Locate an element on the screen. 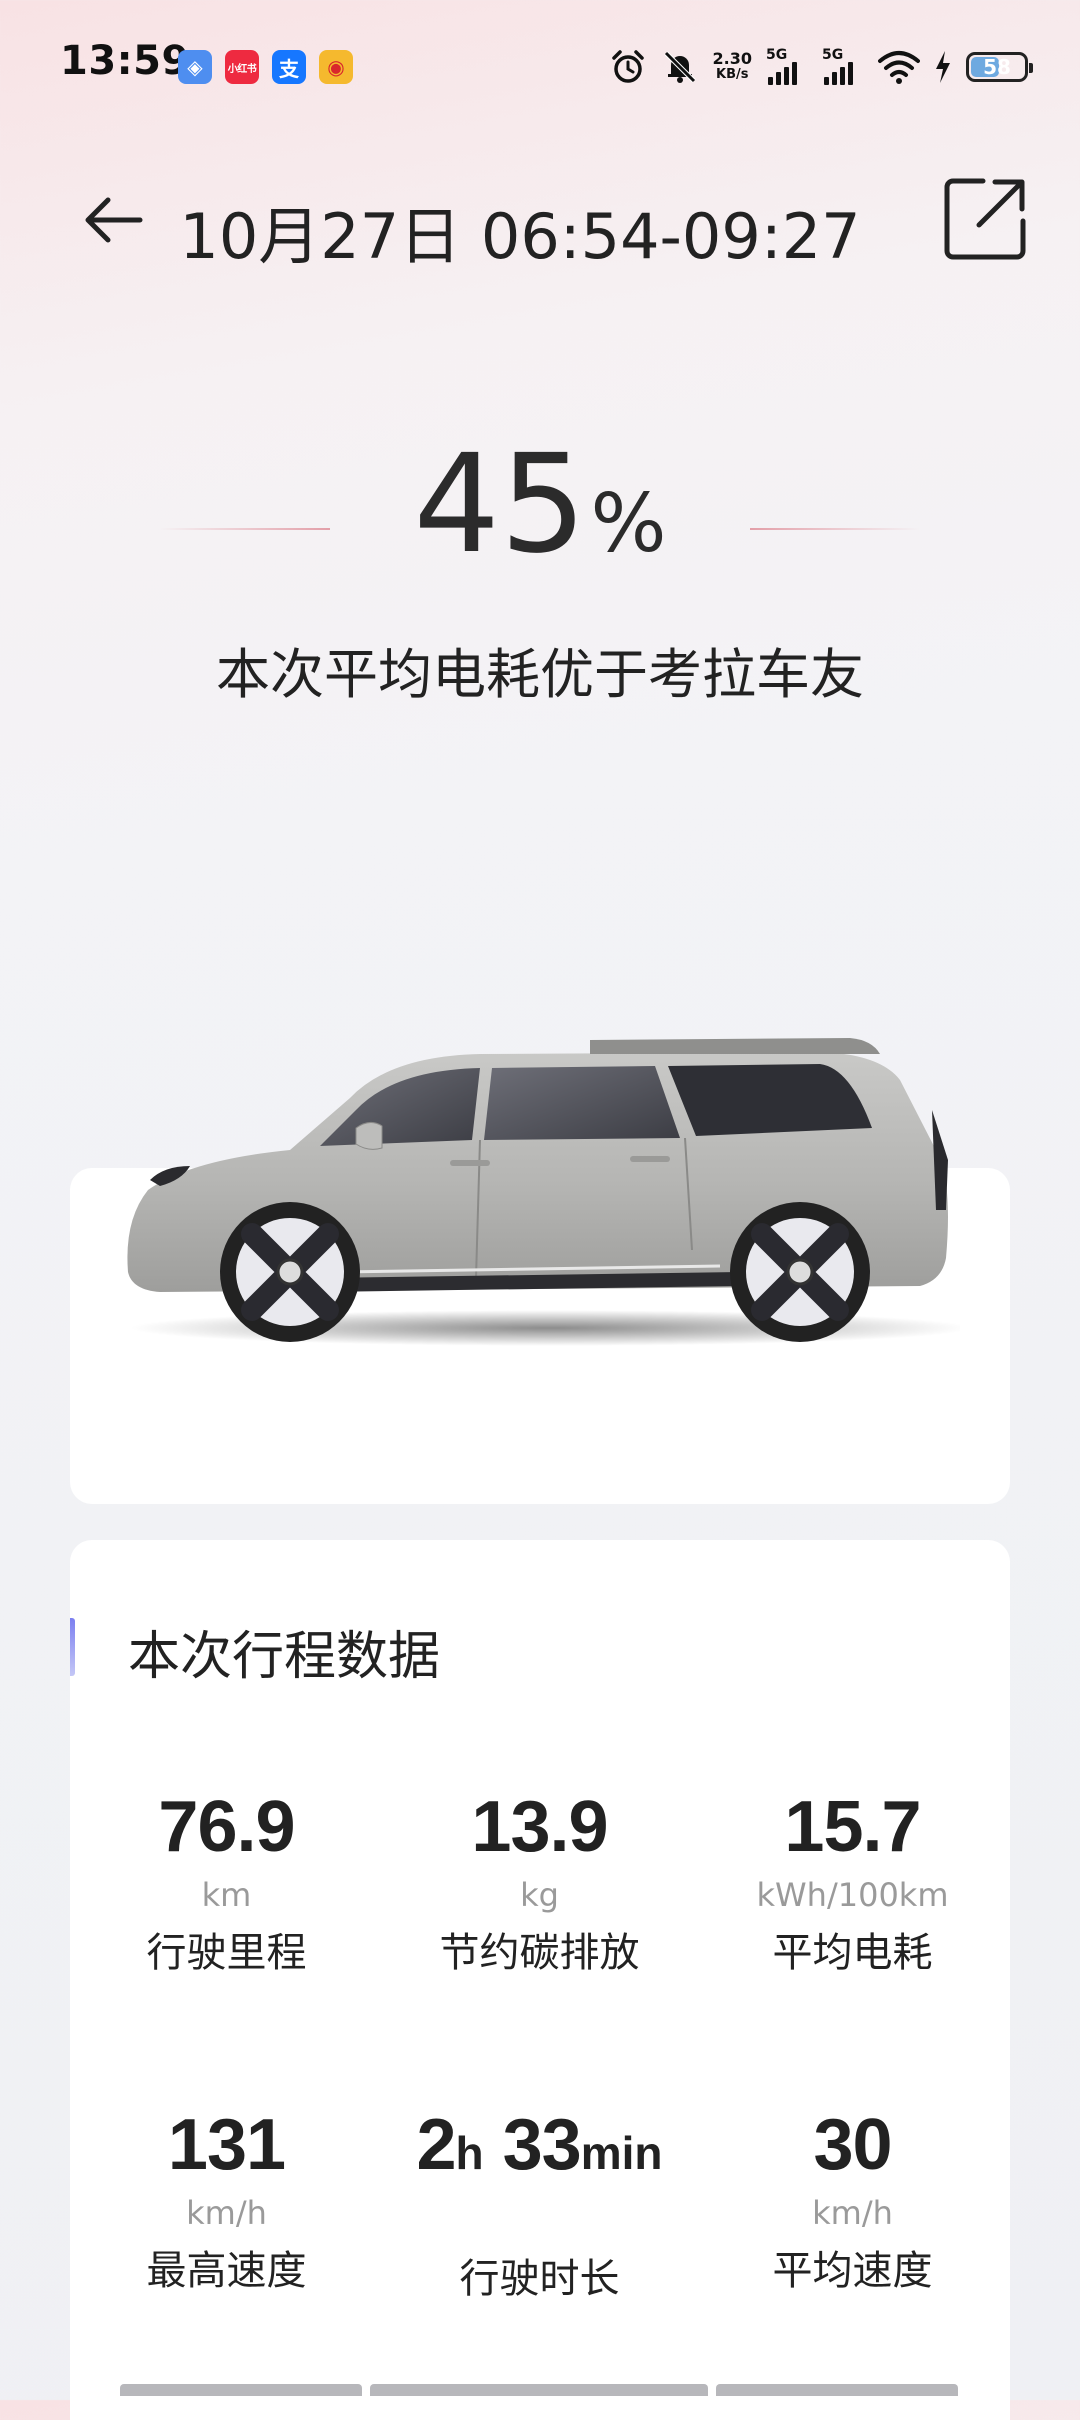 Image resolution: width=1080 pixels, height=2420 pixels. signal-2-icon: 5G is located at coordinates (843, 67).